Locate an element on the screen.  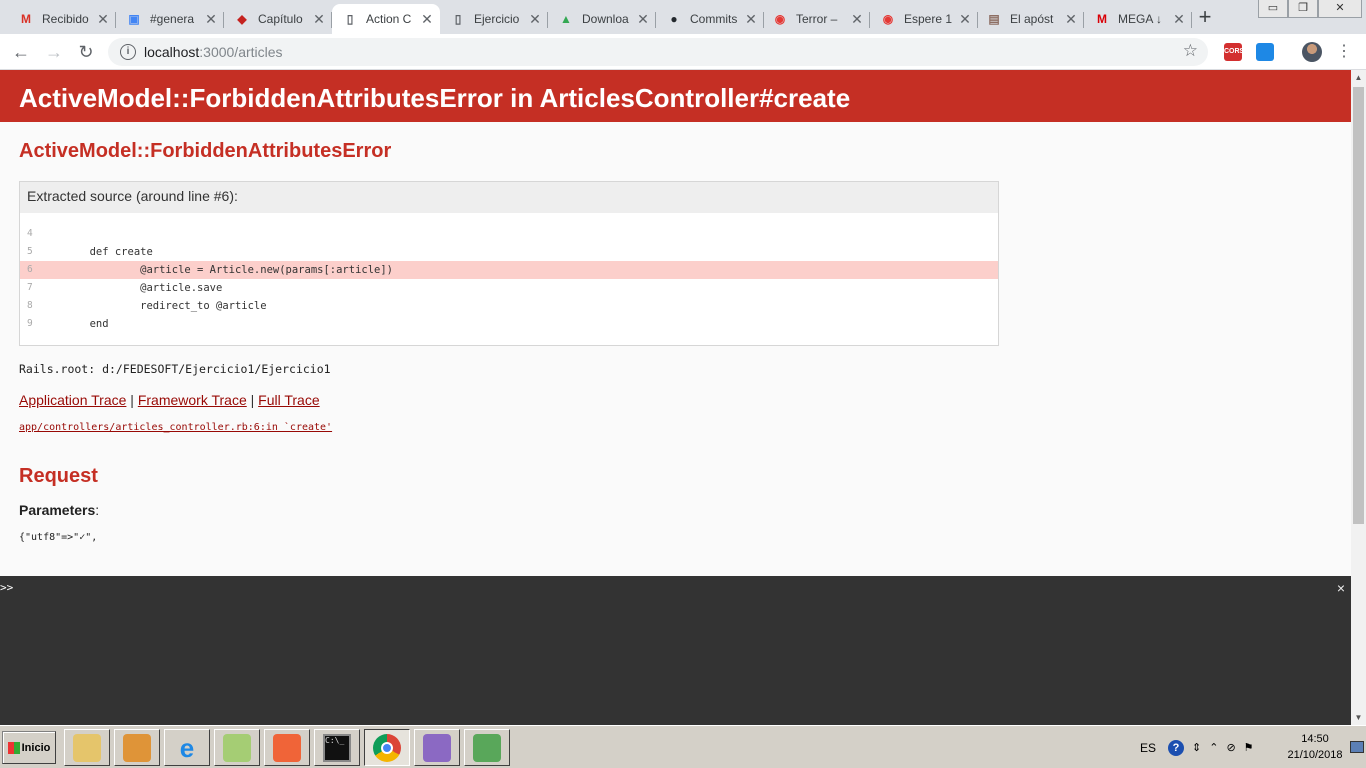
window-controls: ▭ ❐ ✕ is located at coordinates (1310, 9).